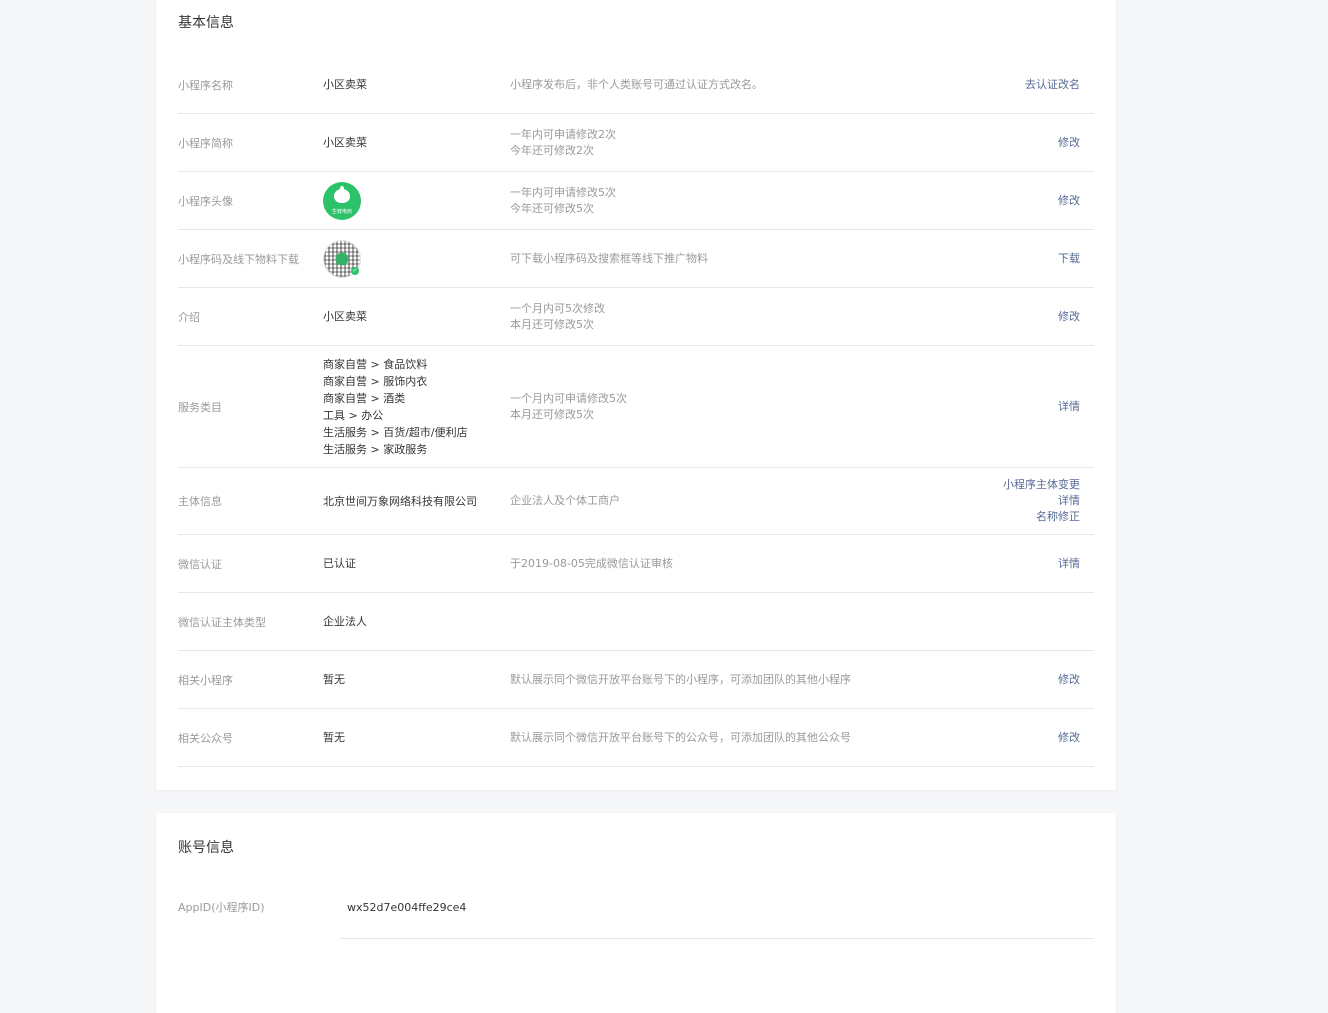  Describe the element at coordinates (1041, 517) in the screenshot. I see `name-correction-link: 名称修正` at that location.